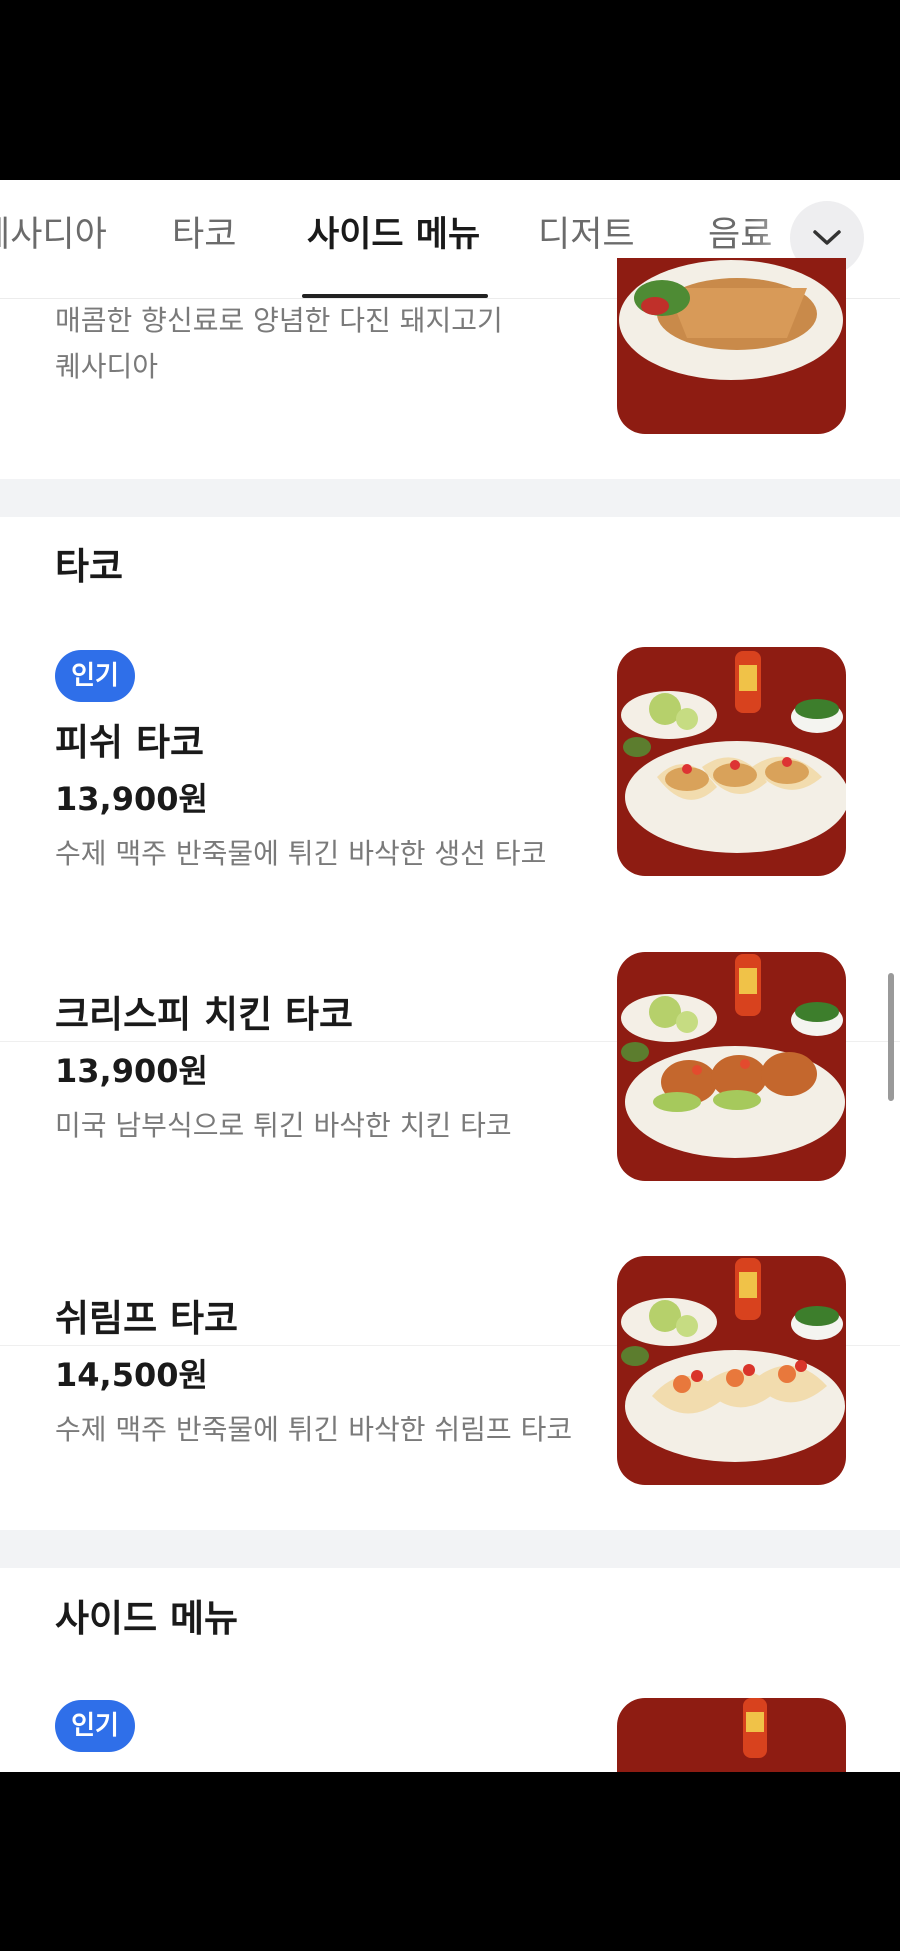  I want to click on side-menu-photo, so click(731, 1735).